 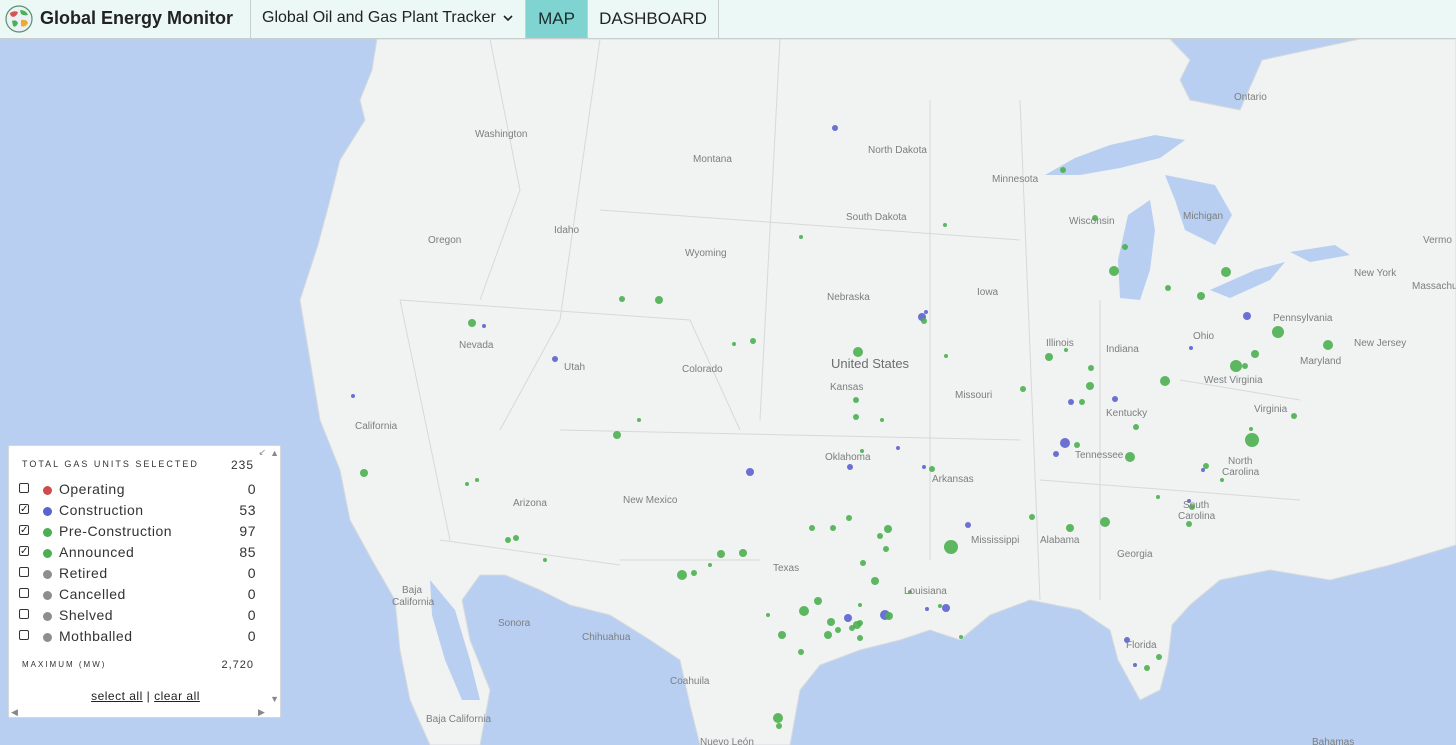 I want to click on legend-row-shelved: Shelved 0, so click(x=141, y=616).